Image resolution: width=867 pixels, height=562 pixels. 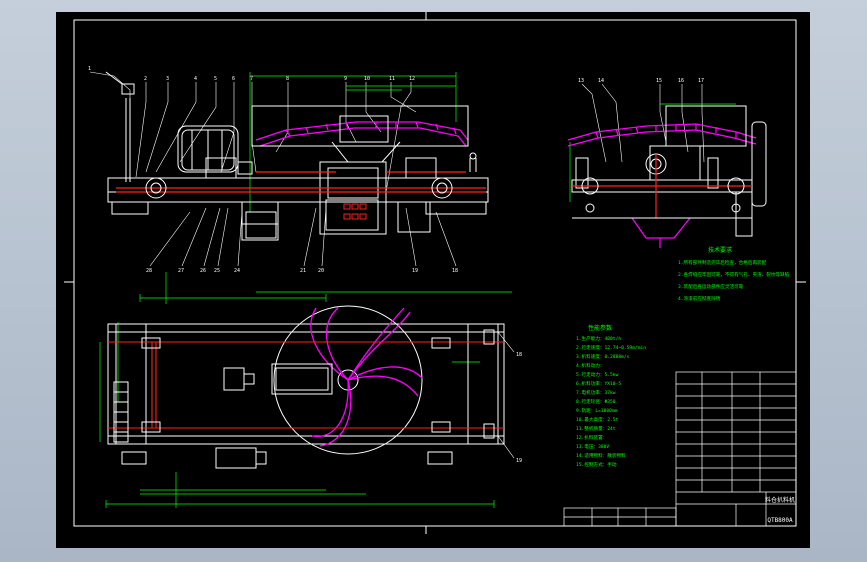 I want to click on callout-number: 25, so click(x=217, y=271).